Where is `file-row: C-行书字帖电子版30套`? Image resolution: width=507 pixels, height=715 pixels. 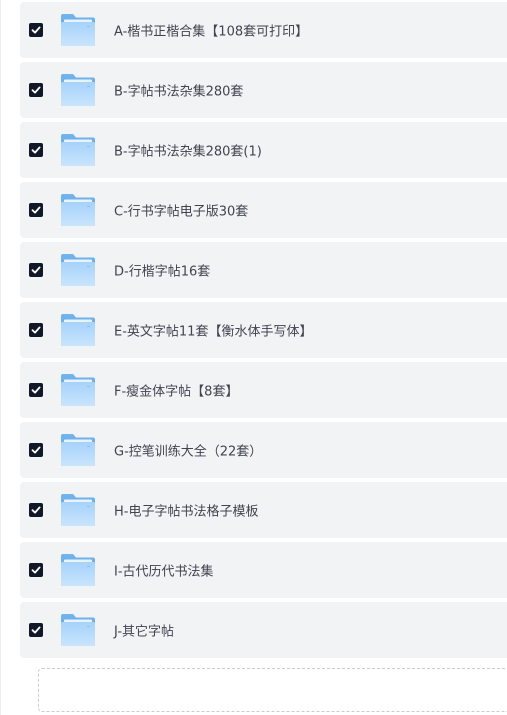
file-row: C-行书字帖电子版30套 is located at coordinates (263, 210).